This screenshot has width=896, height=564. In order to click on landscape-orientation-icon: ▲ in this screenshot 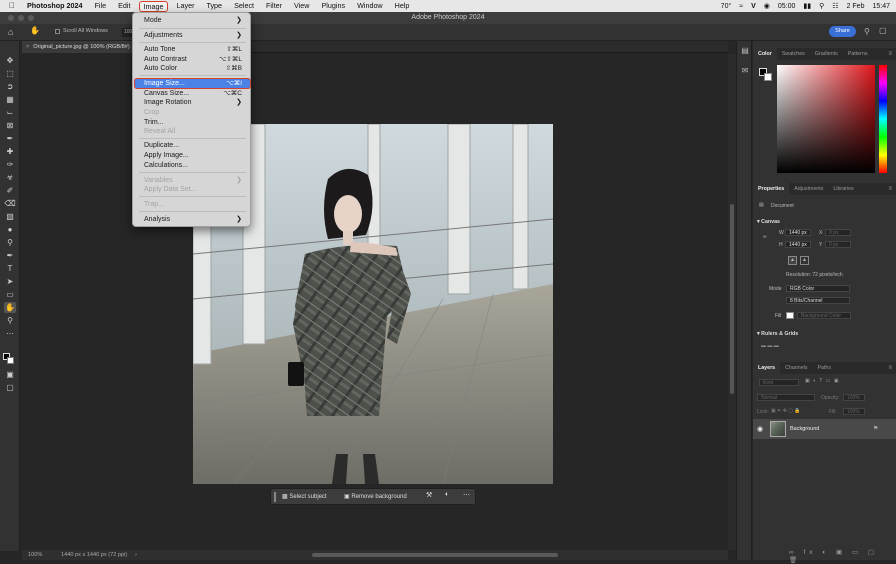, I will do `click(804, 260)`.